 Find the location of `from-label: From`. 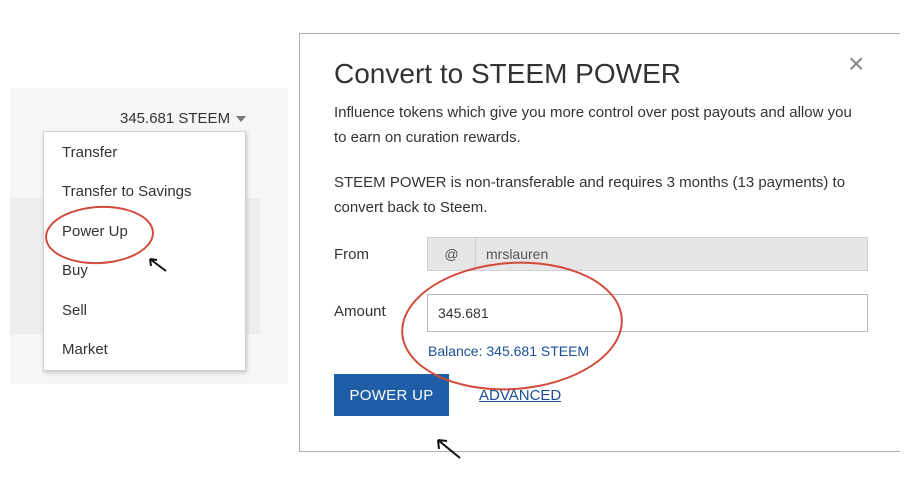

from-label: From is located at coordinates (351, 254).